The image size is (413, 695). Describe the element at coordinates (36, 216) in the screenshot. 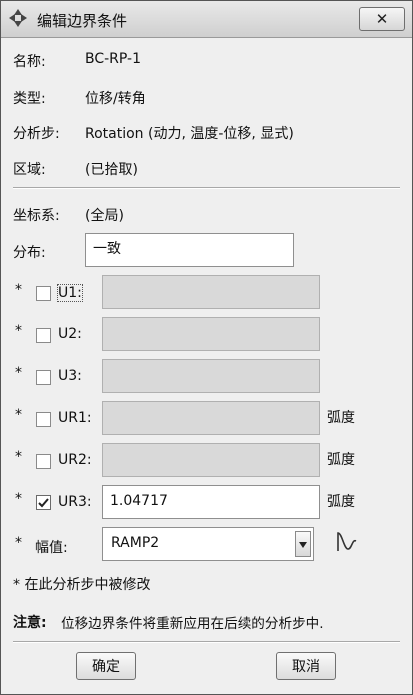

I see `csys-label: 坐标系:` at that location.